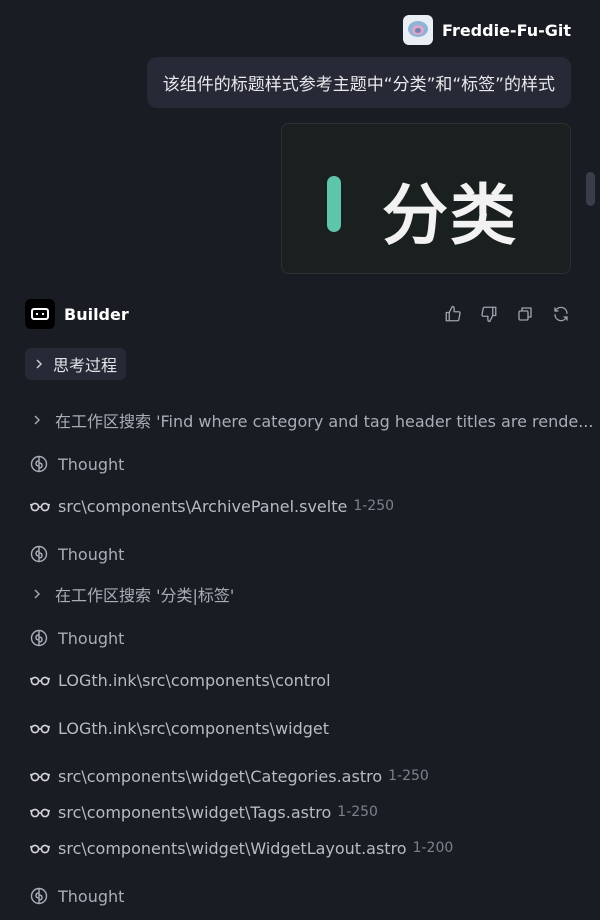 This screenshot has height=920, width=600. What do you see at coordinates (506, 30) in the screenshot?
I see `user-name: Freddie-Fu-Git` at bounding box center [506, 30].